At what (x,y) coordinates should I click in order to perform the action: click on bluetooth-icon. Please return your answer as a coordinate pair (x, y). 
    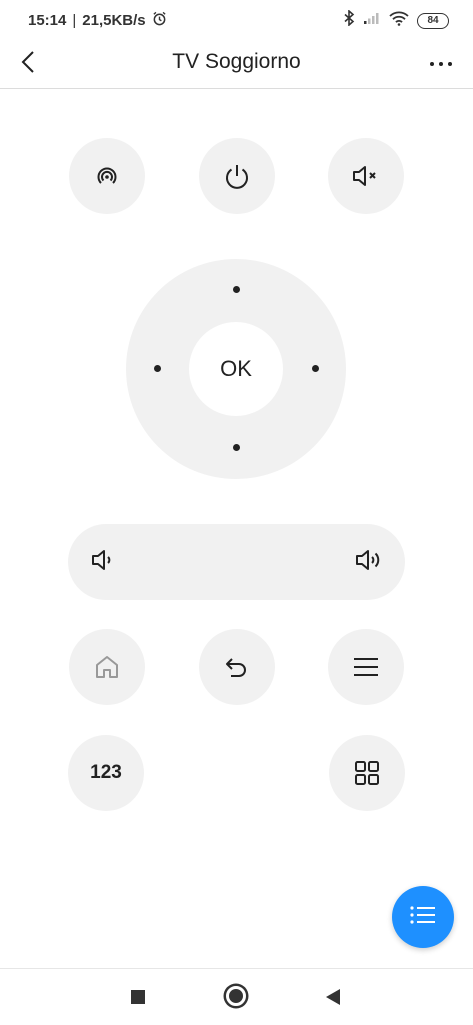
    Looking at the image, I should click on (349, 20).